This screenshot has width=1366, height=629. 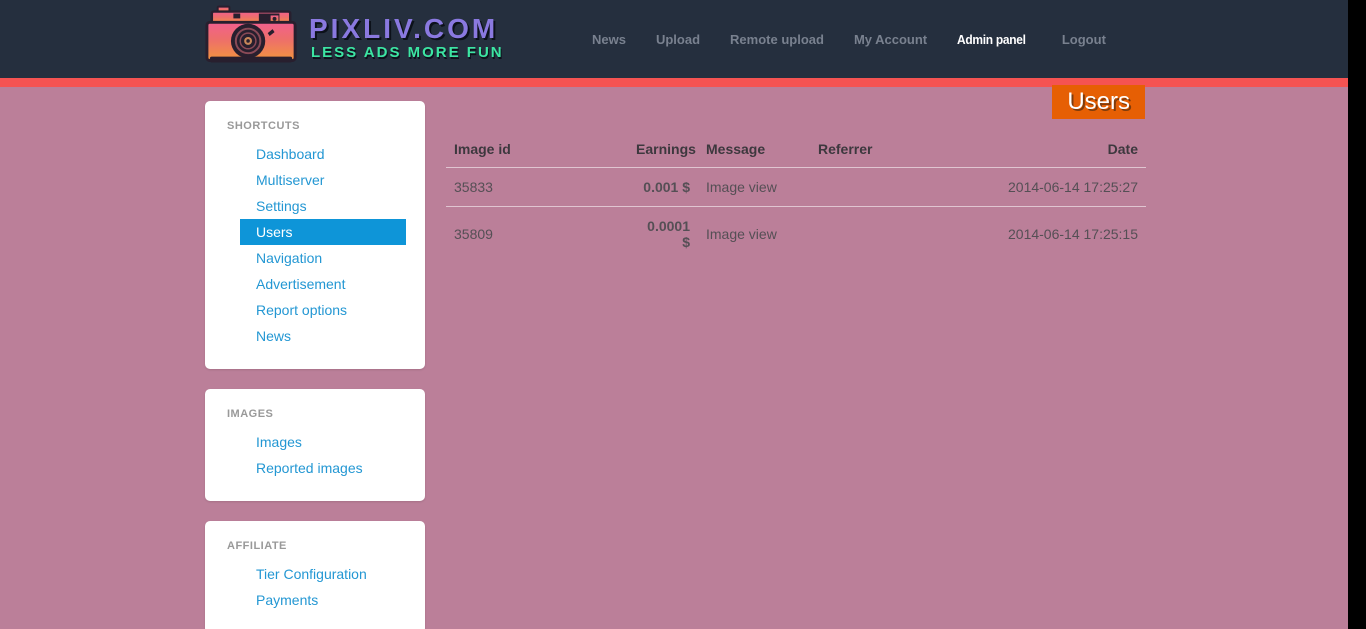 I want to click on sidebar-item-payments: Payments, so click(x=323, y=600).